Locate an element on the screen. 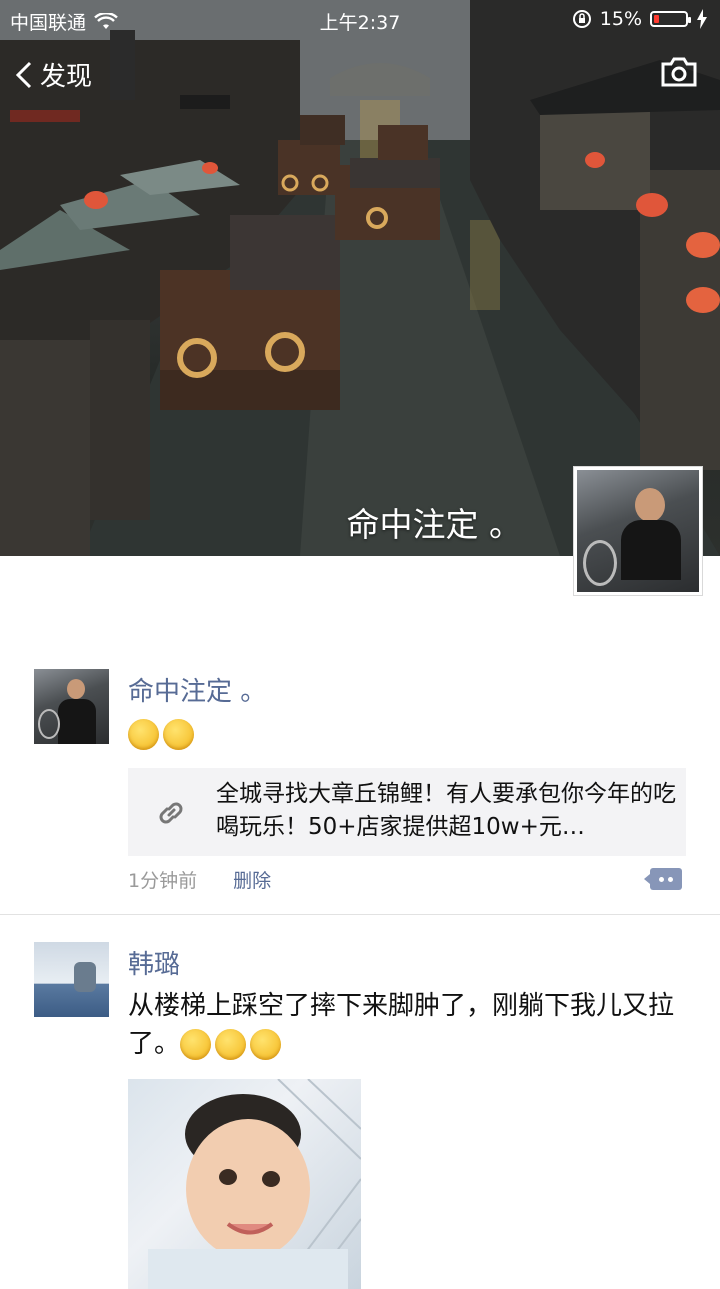  link-icon is located at coordinates (171, 813).